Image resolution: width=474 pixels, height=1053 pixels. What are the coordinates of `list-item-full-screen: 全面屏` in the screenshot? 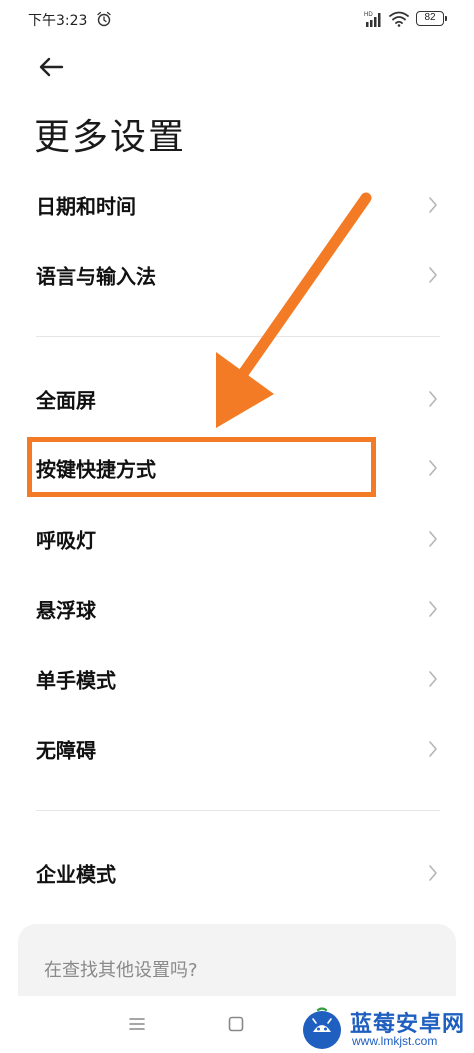 It's located at (237, 399).